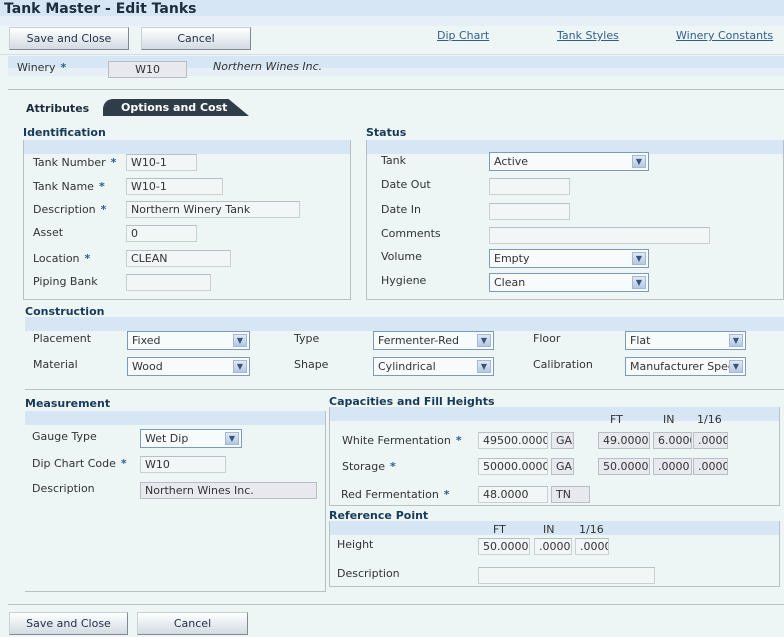  Describe the element at coordinates (592, 546) in the screenshot. I see `height-sixteenth-field: .0000` at that location.